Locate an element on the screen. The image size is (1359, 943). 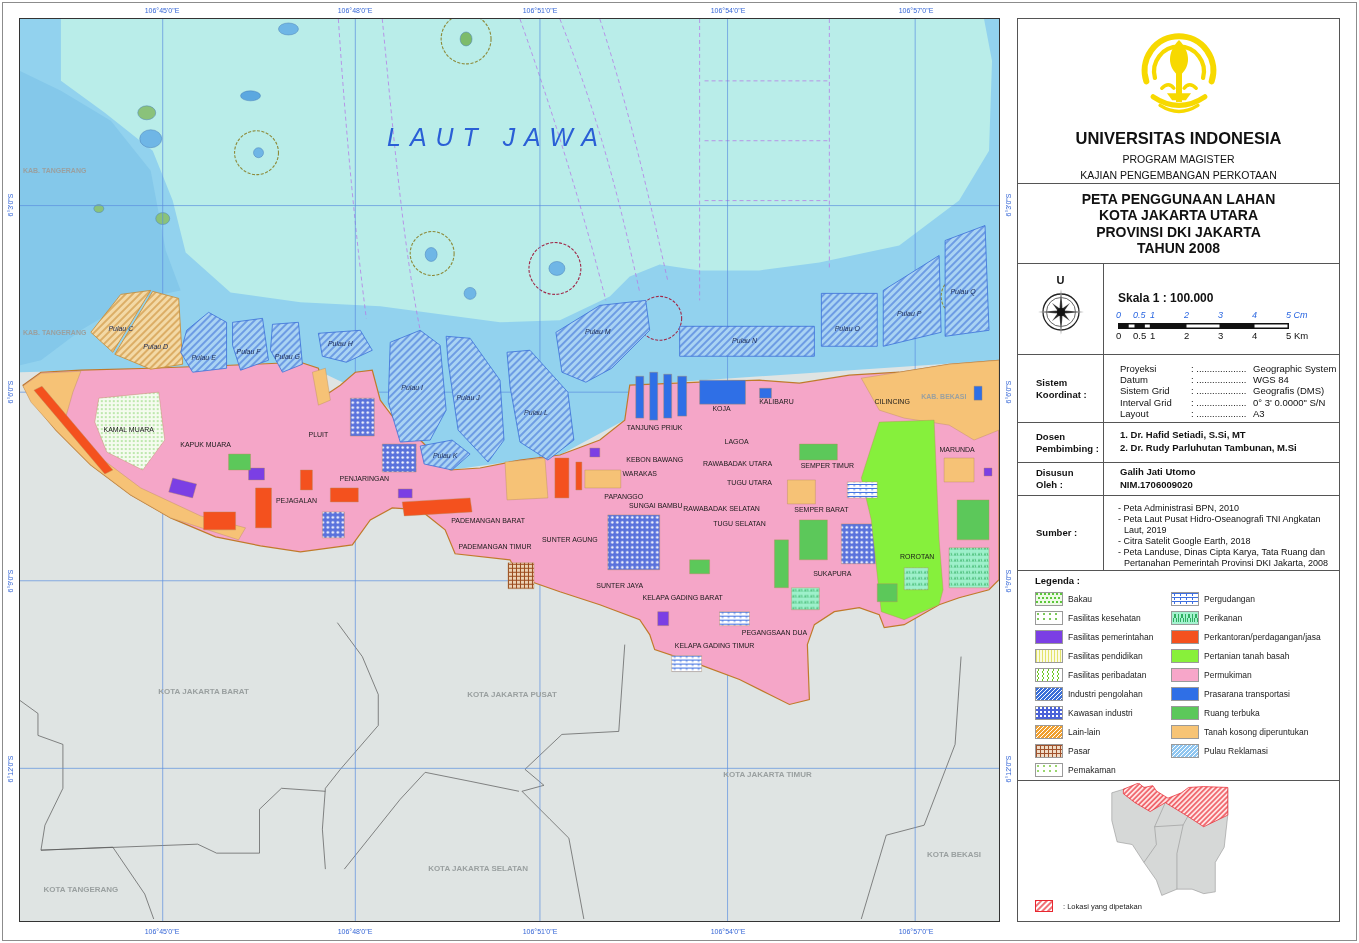
legend-label: Kawasan industri is located at coordinates (1100, 713).